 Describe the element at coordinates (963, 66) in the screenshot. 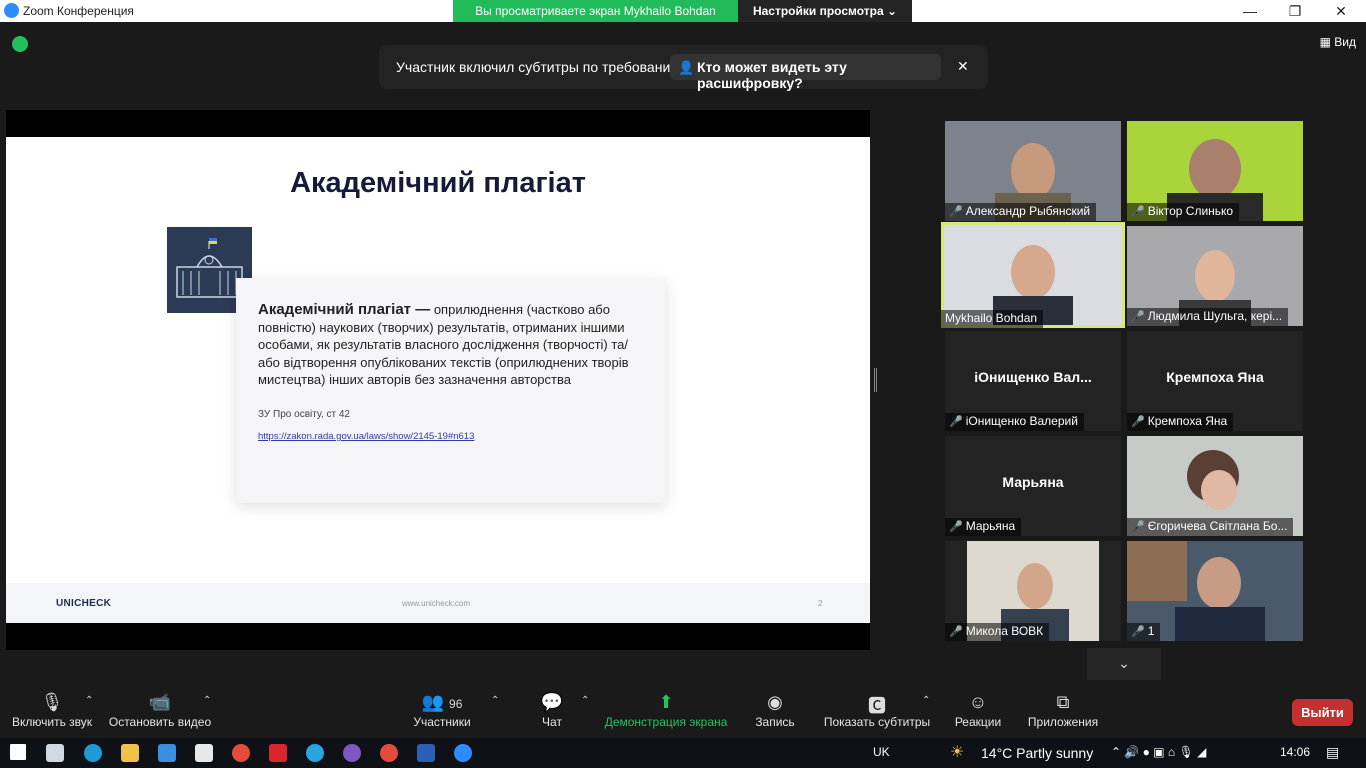

I see `close-icon: ✕` at that location.